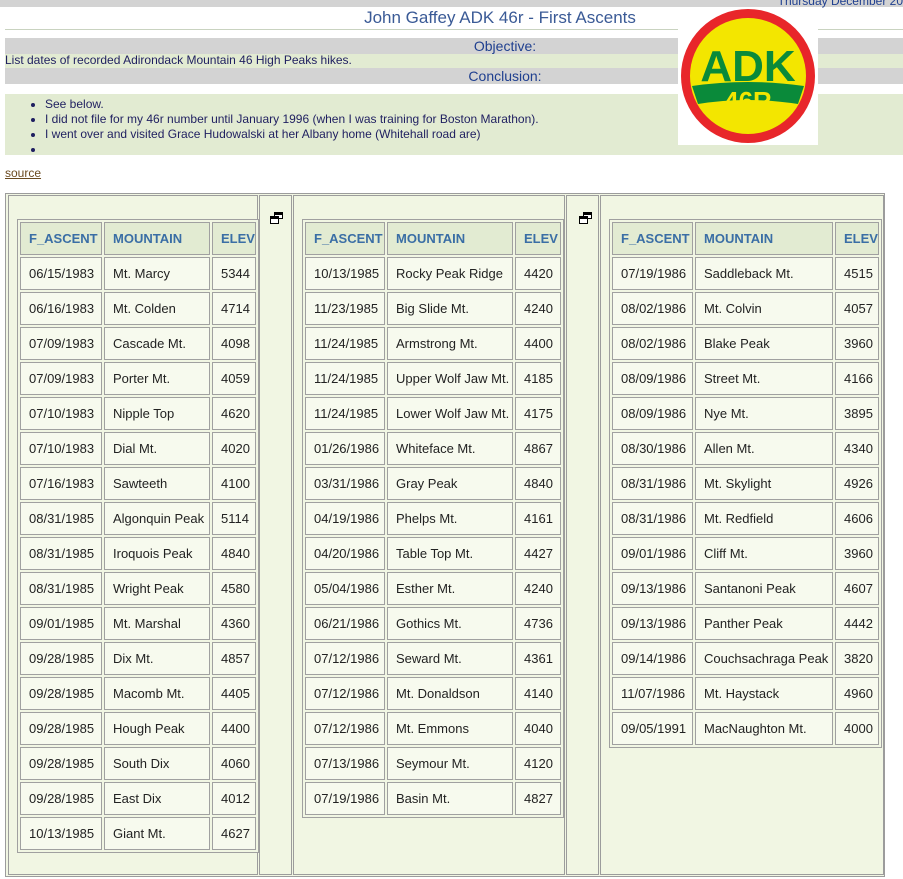  Describe the element at coordinates (450, 518) in the screenshot. I see `mountain-cell: Phelps Mt.` at that location.